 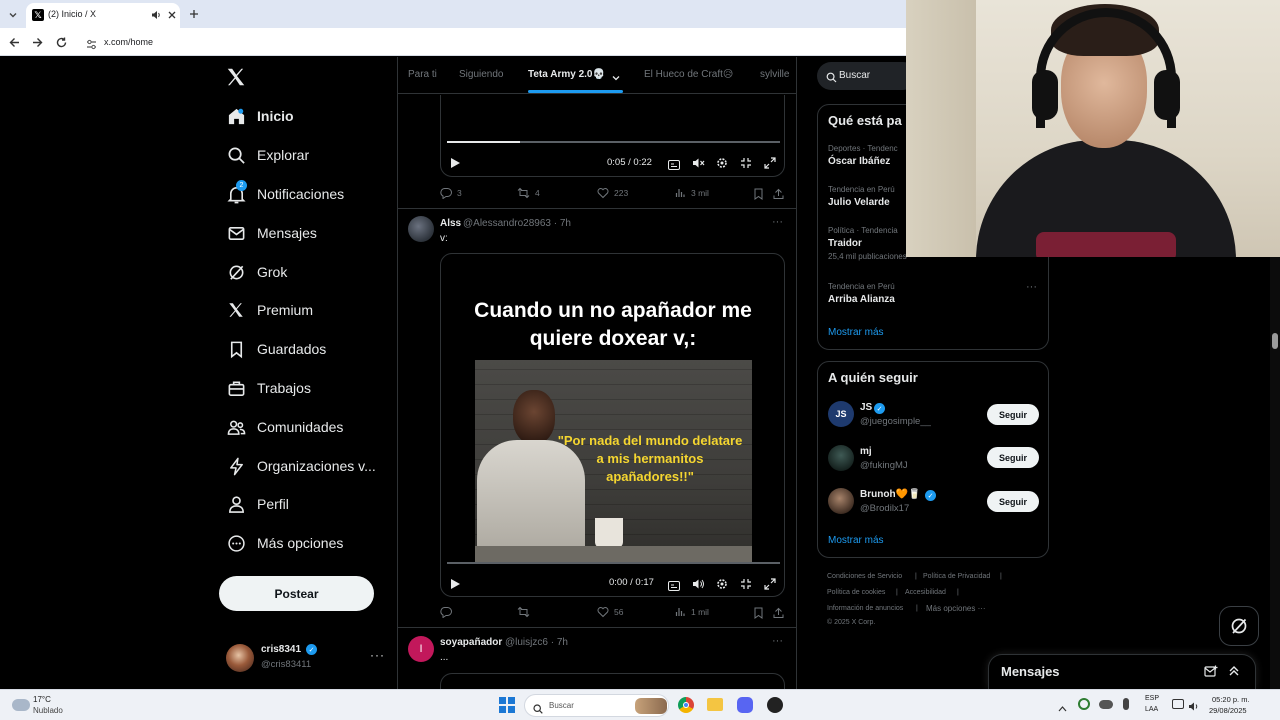 What do you see at coordinates (1239, 626) in the screenshot?
I see `grok-floating-button` at bounding box center [1239, 626].